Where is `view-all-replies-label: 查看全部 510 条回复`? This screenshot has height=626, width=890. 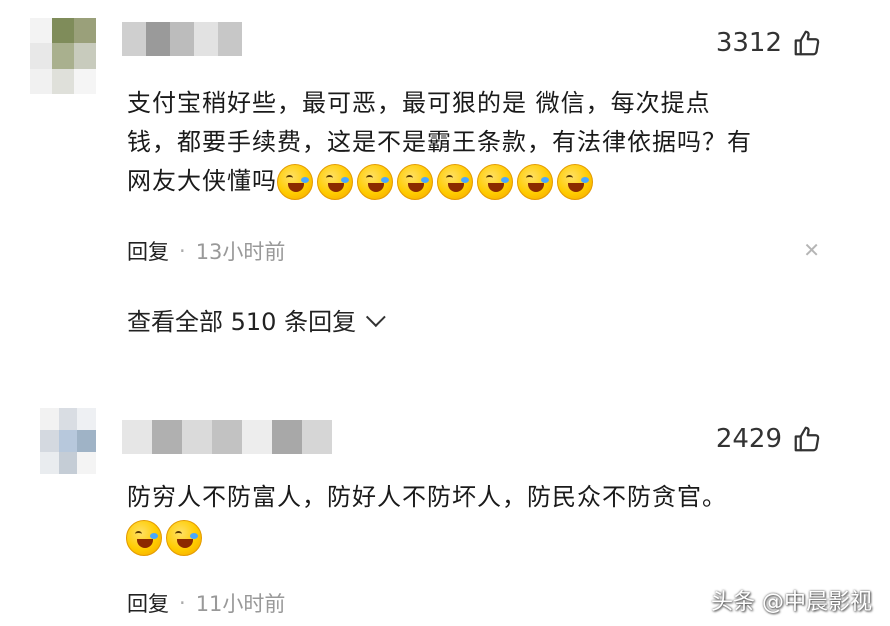
view-all-replies-label: 查看全部 510 条回复 is located at coordinates (242, 322).